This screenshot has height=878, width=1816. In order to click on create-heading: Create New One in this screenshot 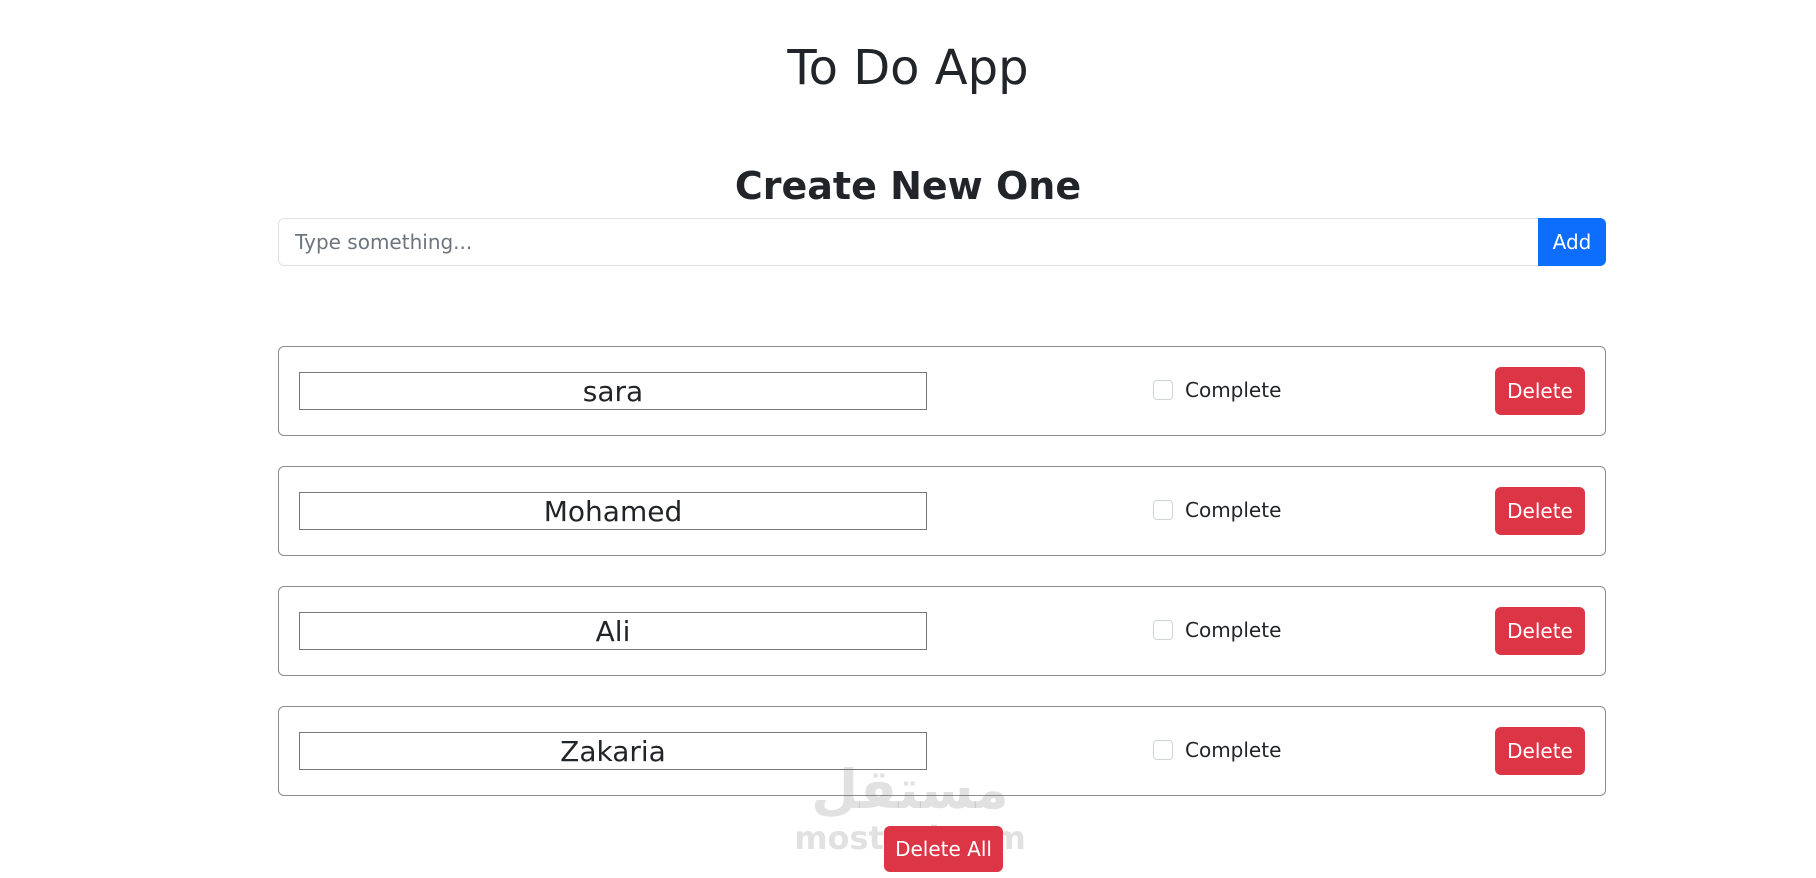, I will do `click(908, 186)`.